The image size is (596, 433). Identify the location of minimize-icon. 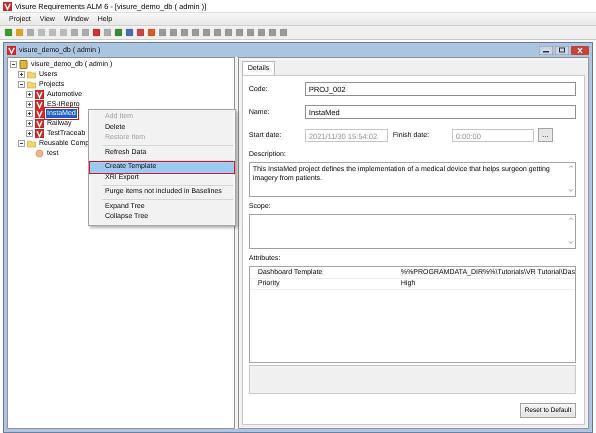
(546, 50).